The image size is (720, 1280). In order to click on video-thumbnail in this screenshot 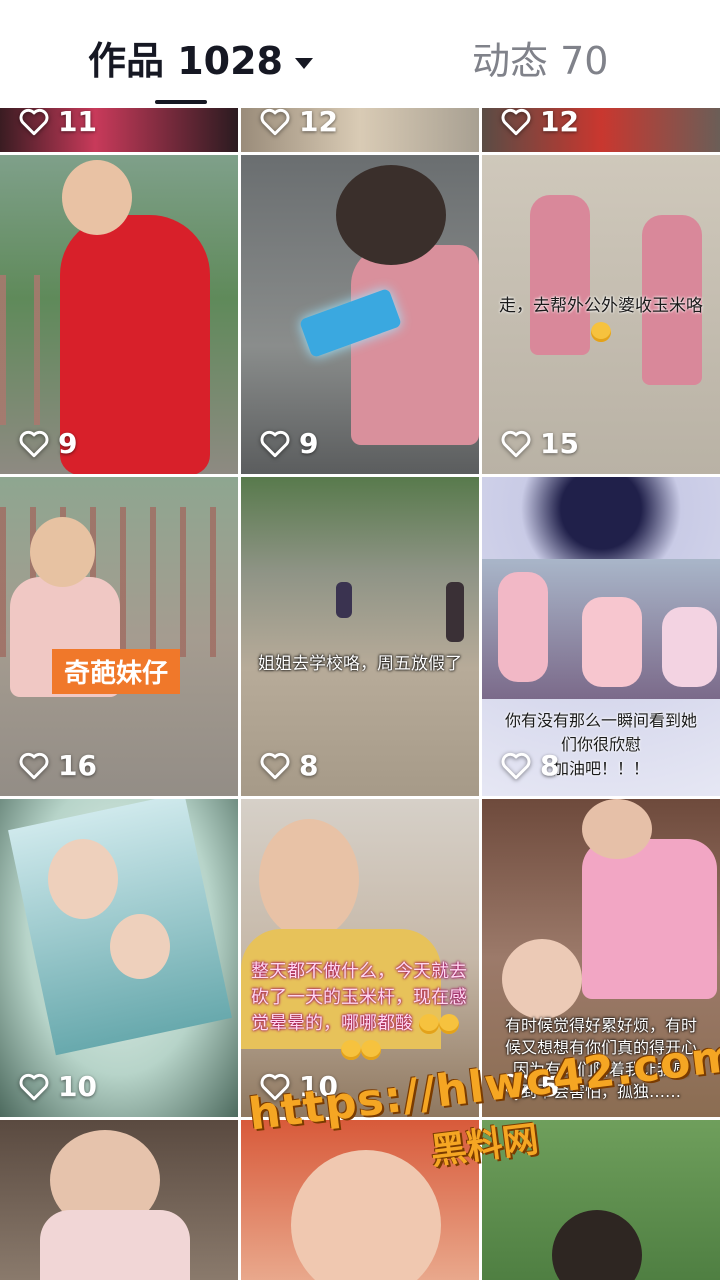, I will do `click(119, 1200)`.